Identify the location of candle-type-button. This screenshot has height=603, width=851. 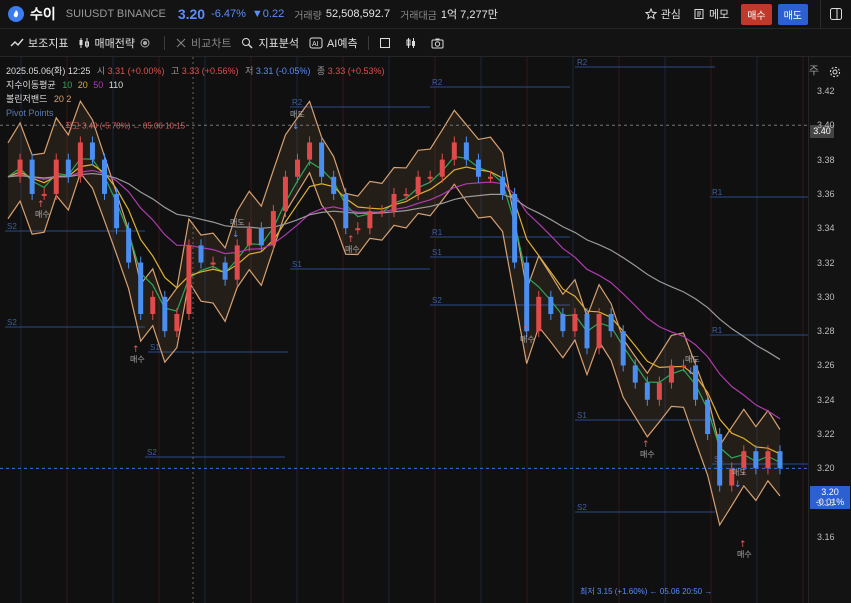
(413, 43).